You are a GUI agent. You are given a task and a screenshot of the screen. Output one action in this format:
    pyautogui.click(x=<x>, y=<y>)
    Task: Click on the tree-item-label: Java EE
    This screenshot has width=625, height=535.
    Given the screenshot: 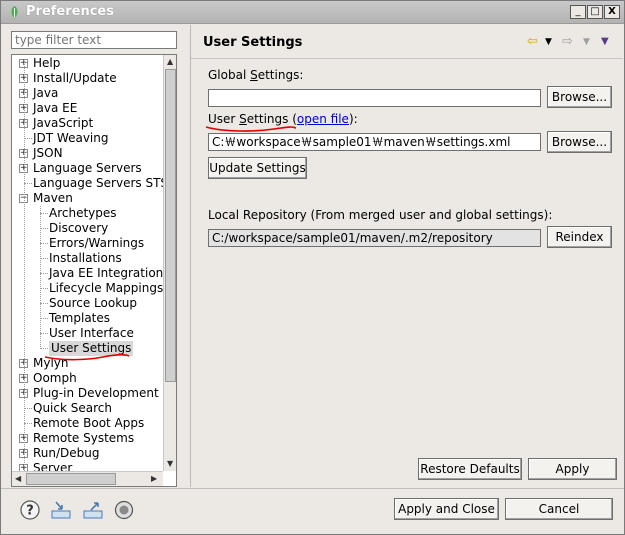 What is the action you would take?
    pyautogui.click(x=55, y=108)
    